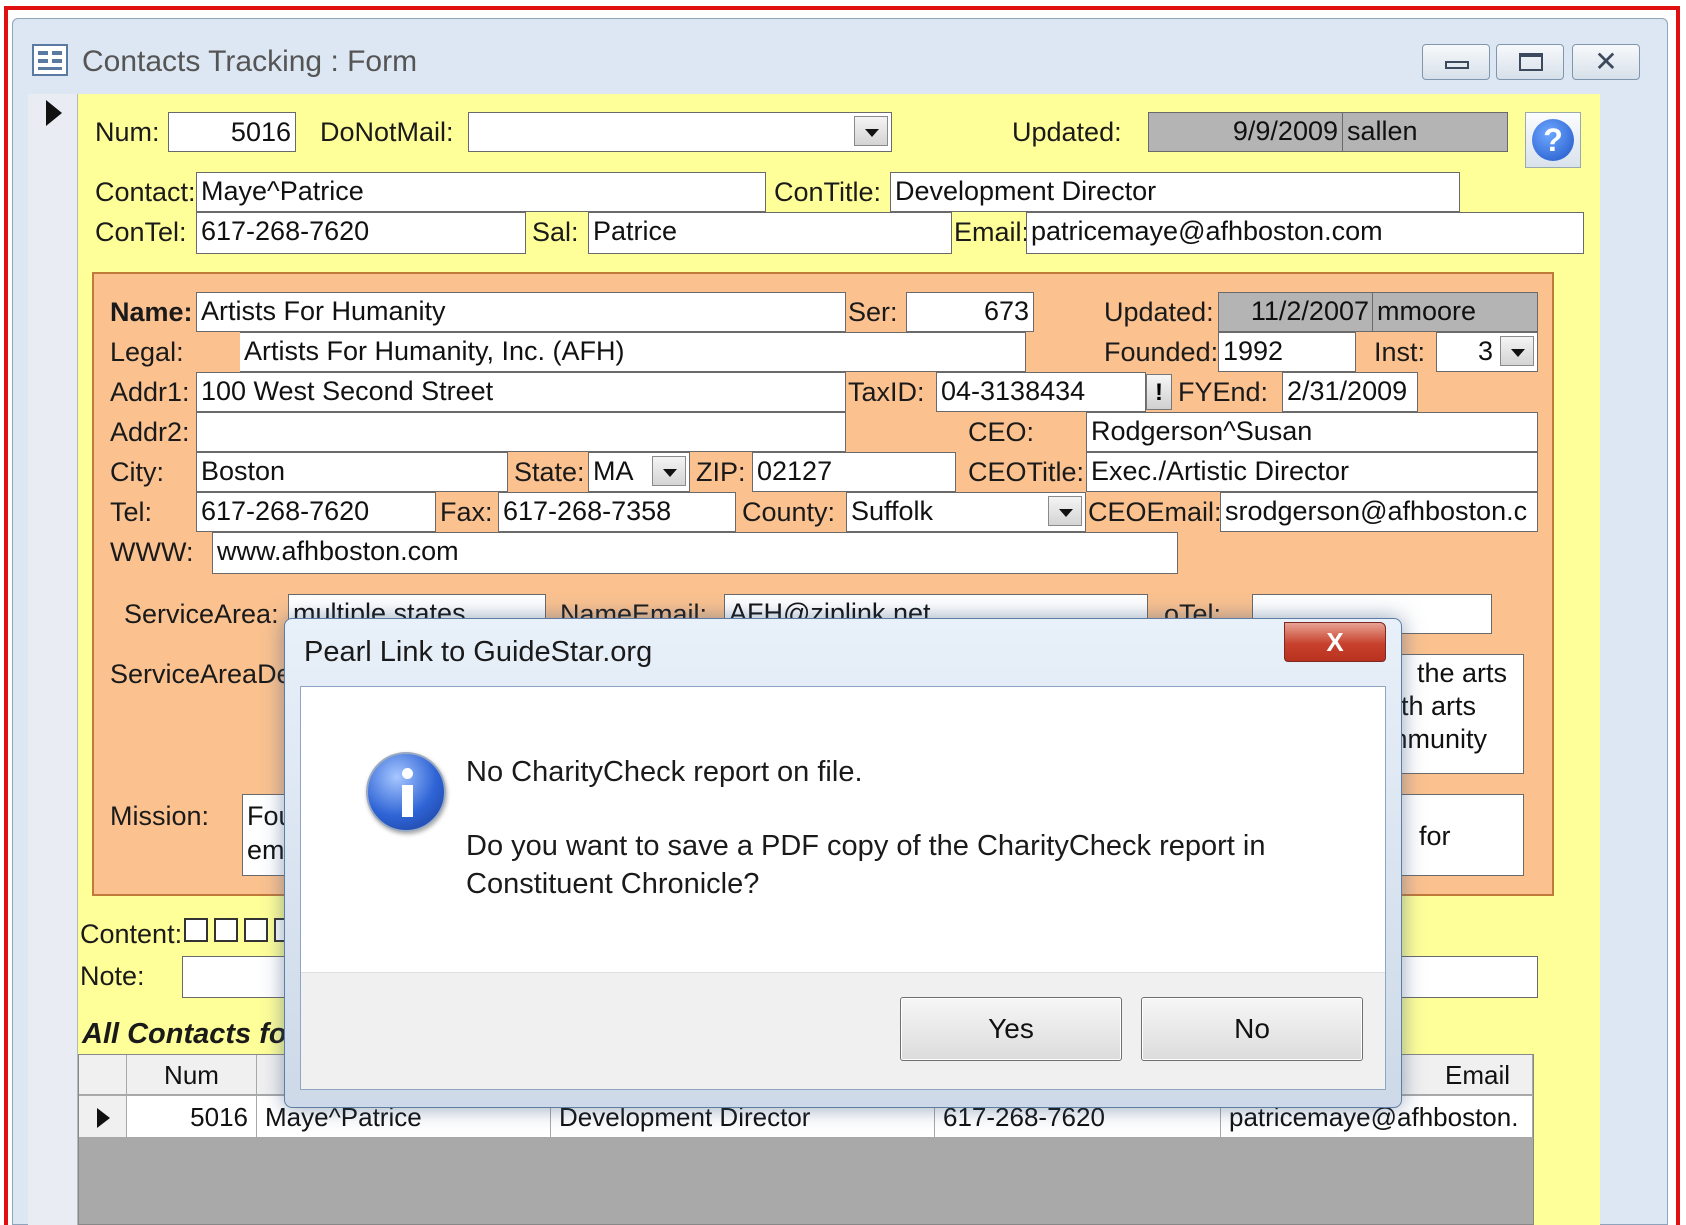  Describe the element at coordinates (633, 352) in the screenshot. I see `legal-field: Artists For Humanity, Inc. (AFH)` at that location.